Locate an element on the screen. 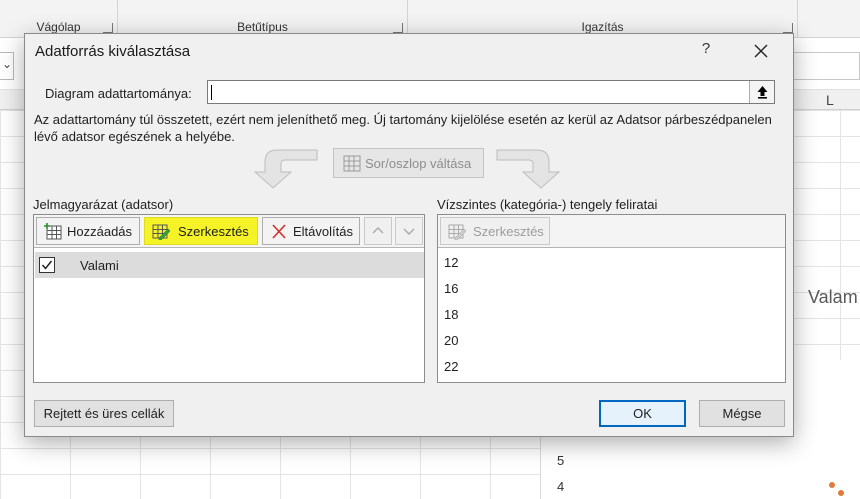  range-label-text: Diagram adattartománya: is located at coordinates (118, 93).